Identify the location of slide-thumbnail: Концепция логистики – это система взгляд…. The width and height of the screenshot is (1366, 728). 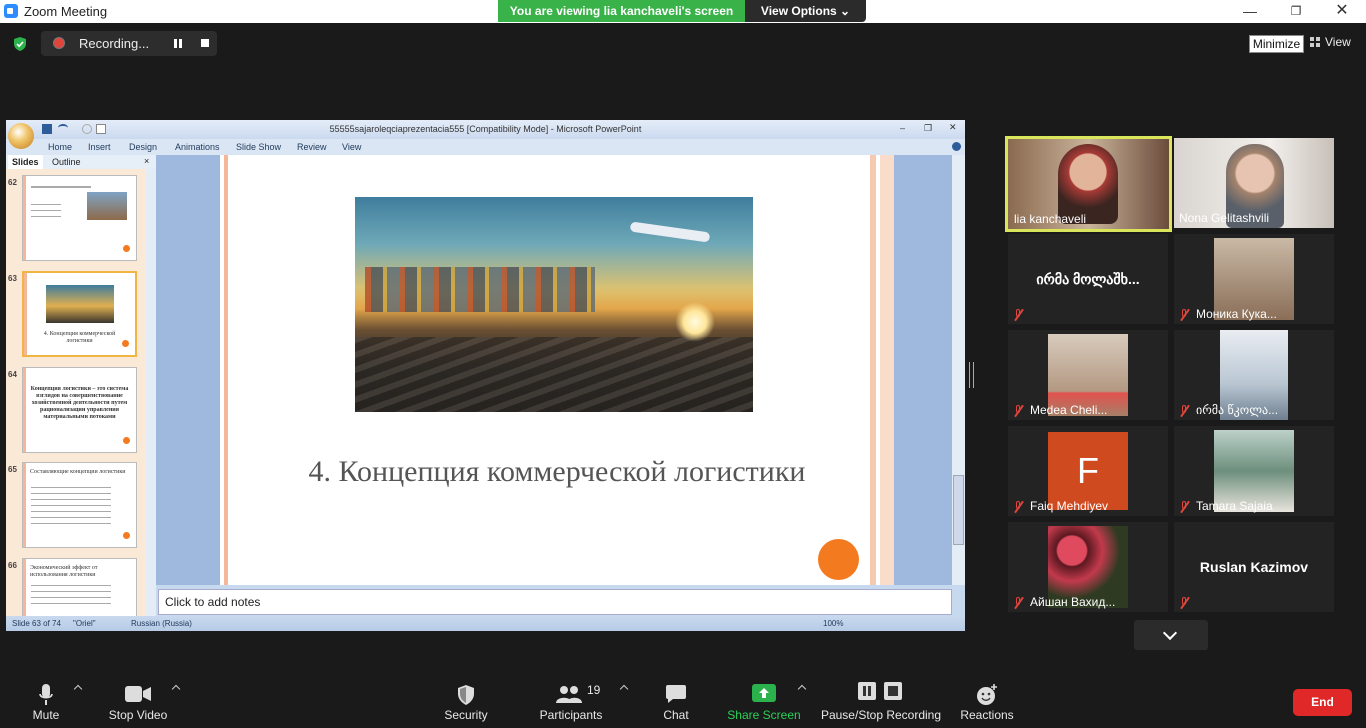
(79, 410).